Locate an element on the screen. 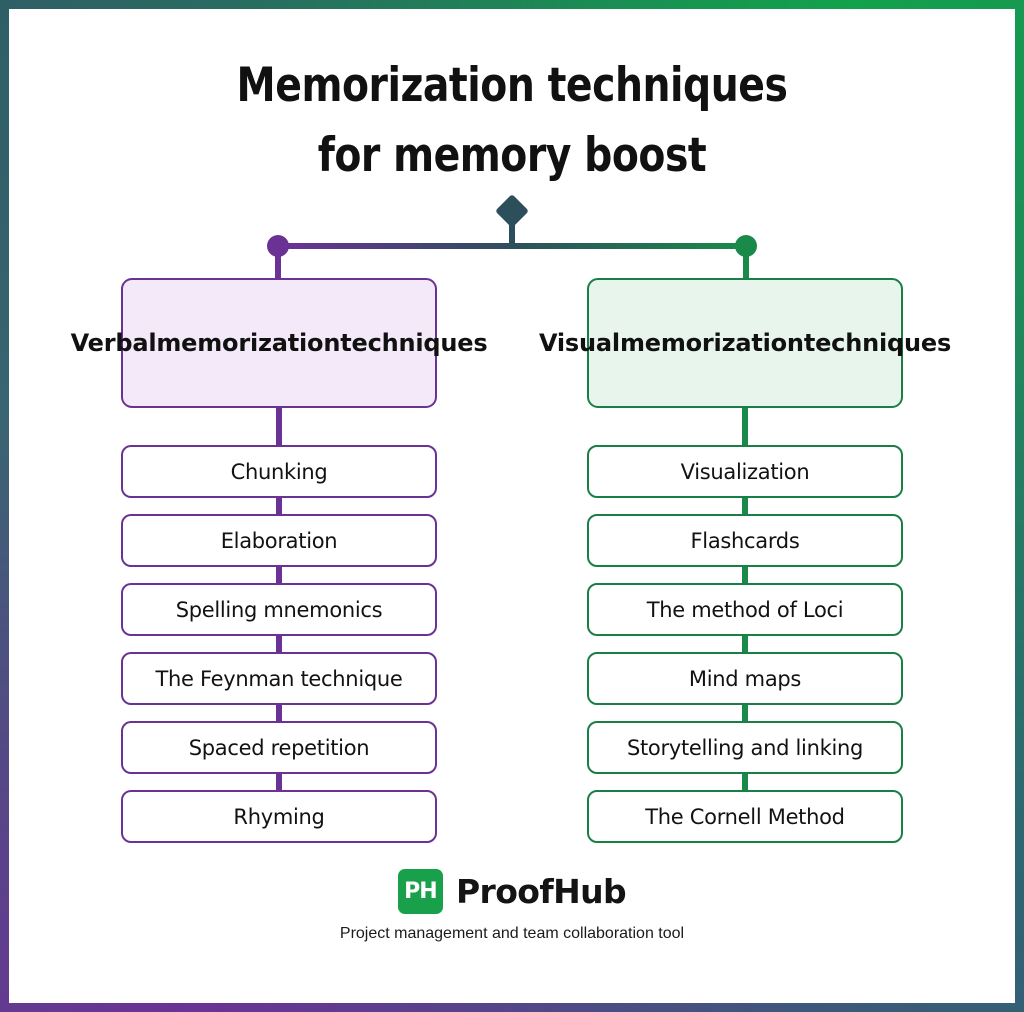  list-item-label: Rhyming is located at coordinates (279, 816).